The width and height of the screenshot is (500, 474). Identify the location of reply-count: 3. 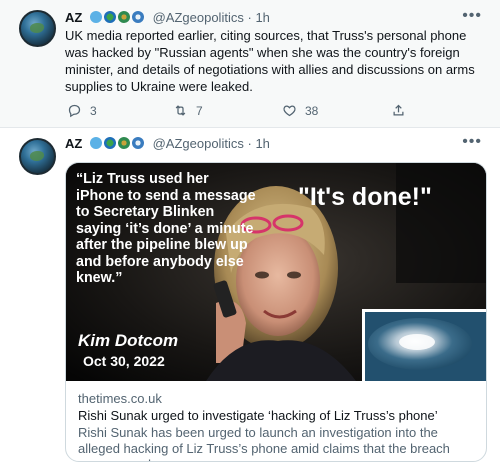
(93, 110).